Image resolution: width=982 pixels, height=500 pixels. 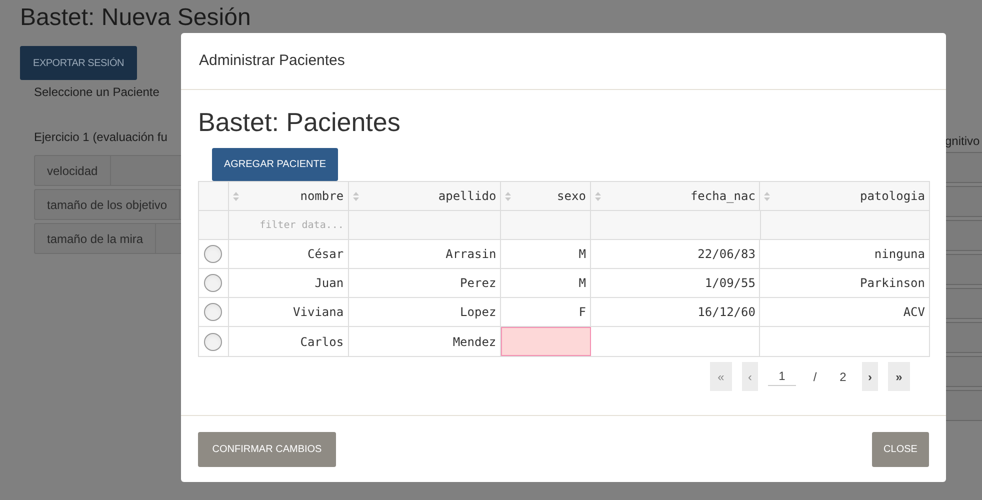 What do you see at coordinates (95, 238) in the screenshot?
I see `parameter-label: tamaño de la mira` at bounding box center [95, 238].